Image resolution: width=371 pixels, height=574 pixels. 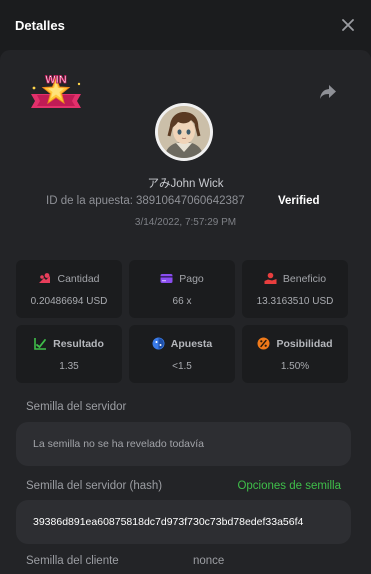 What do you see at coordinates (304, 343) in the screenshot?
I see `stat-label: Posibilidad` at bounding box center [304, 343].